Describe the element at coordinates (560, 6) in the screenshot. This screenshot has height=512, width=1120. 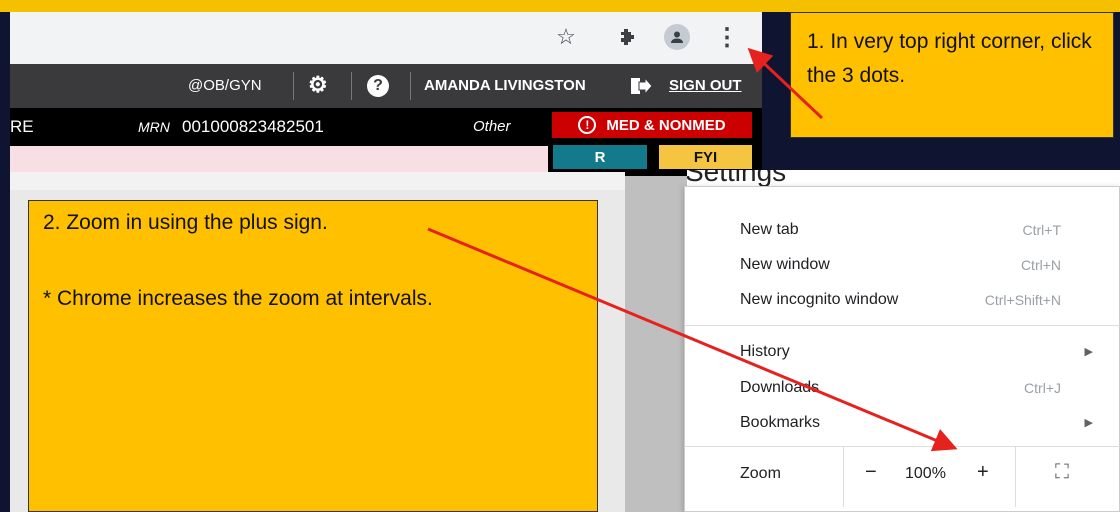
I see `slide-frame-top` at that location.